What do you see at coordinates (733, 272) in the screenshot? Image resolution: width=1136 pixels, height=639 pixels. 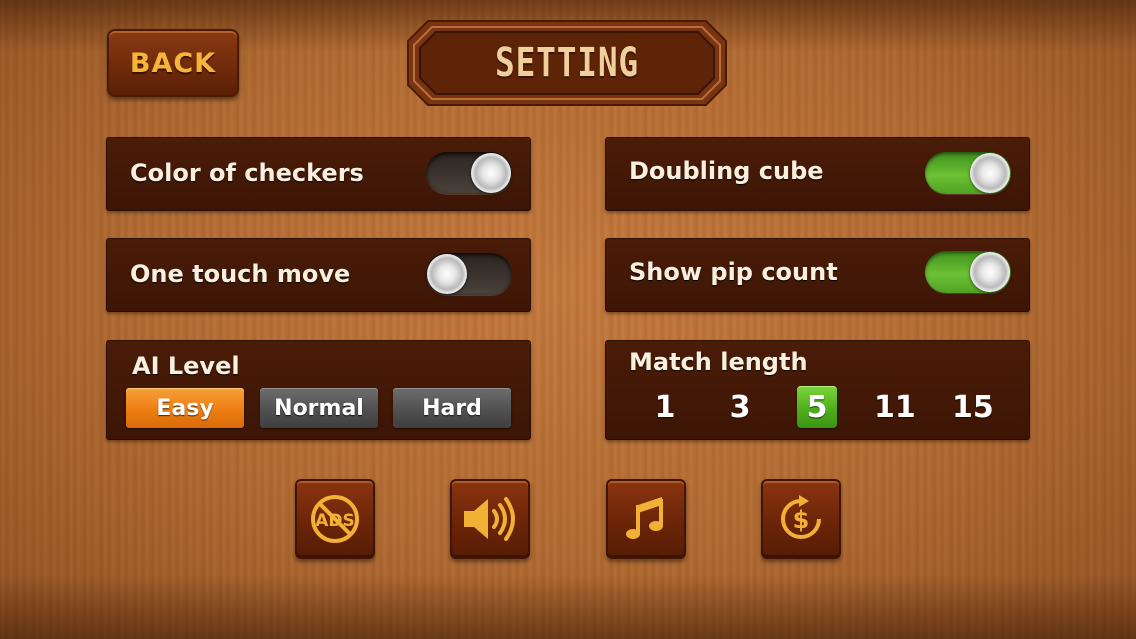 I see `show-pip-count-label: Show pip count` at bounding box center [733, 272].